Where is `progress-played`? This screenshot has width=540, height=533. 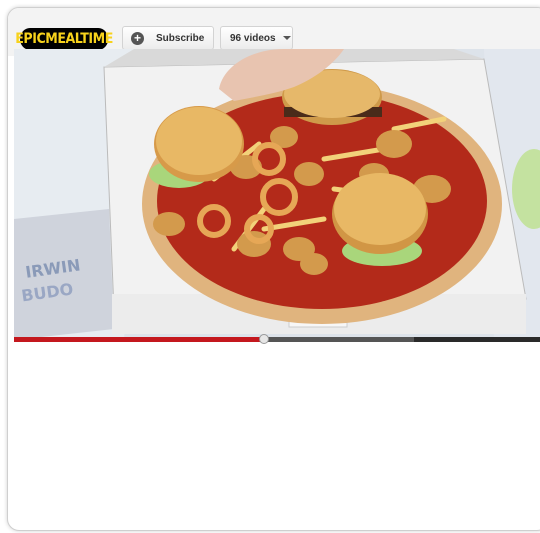 progress-played is located at coordinates (139, 339).